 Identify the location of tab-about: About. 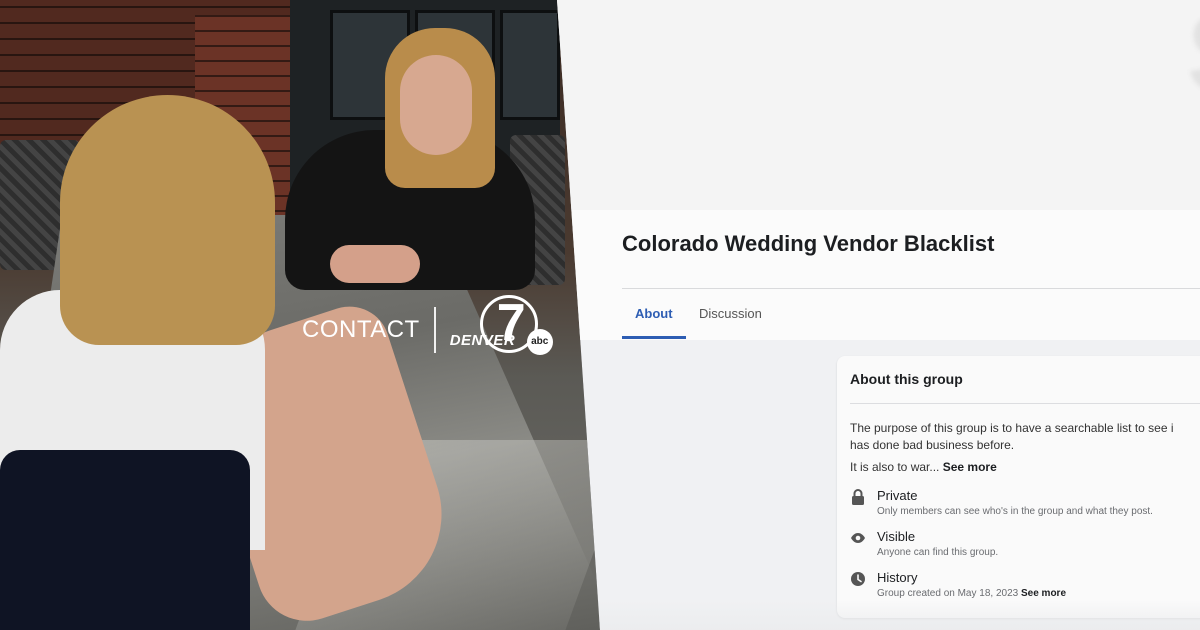
(654, 313).